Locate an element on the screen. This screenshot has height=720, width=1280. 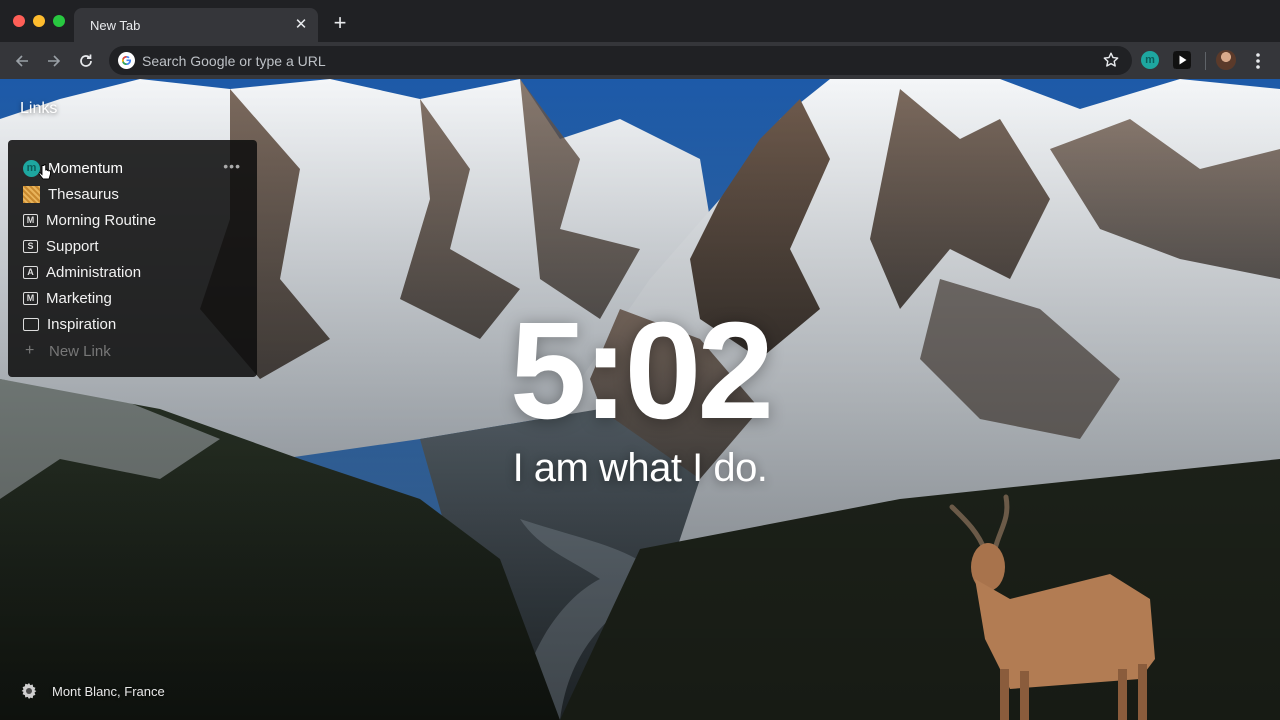
omnibox is located at coordinates (620, 60).